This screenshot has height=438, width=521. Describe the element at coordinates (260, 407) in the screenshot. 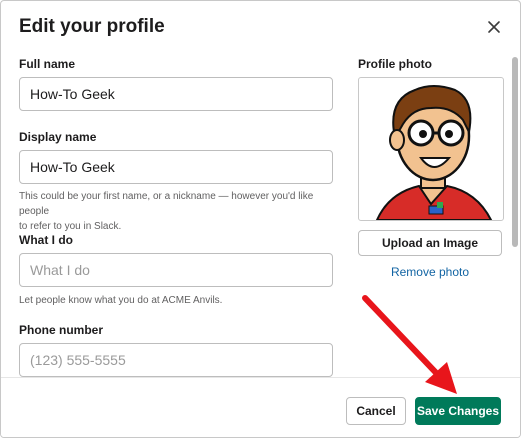

I see `dialog-footer: Cancel Save Changes` at that location.